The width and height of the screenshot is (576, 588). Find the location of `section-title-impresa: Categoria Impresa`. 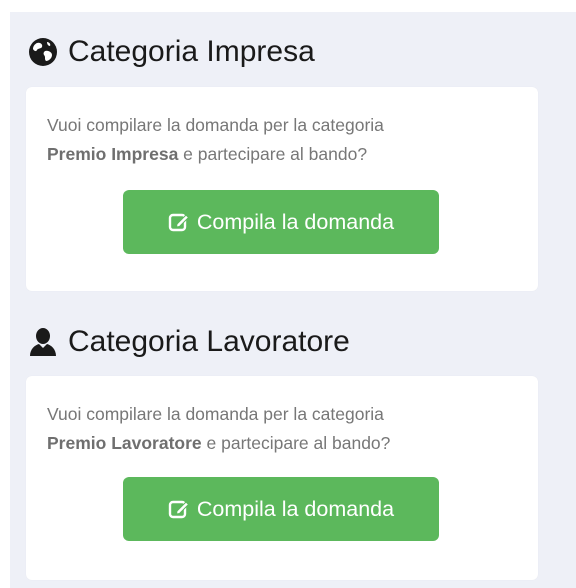

section-title-impresa: Categoria Impresa is located at coordinates (171, 52).